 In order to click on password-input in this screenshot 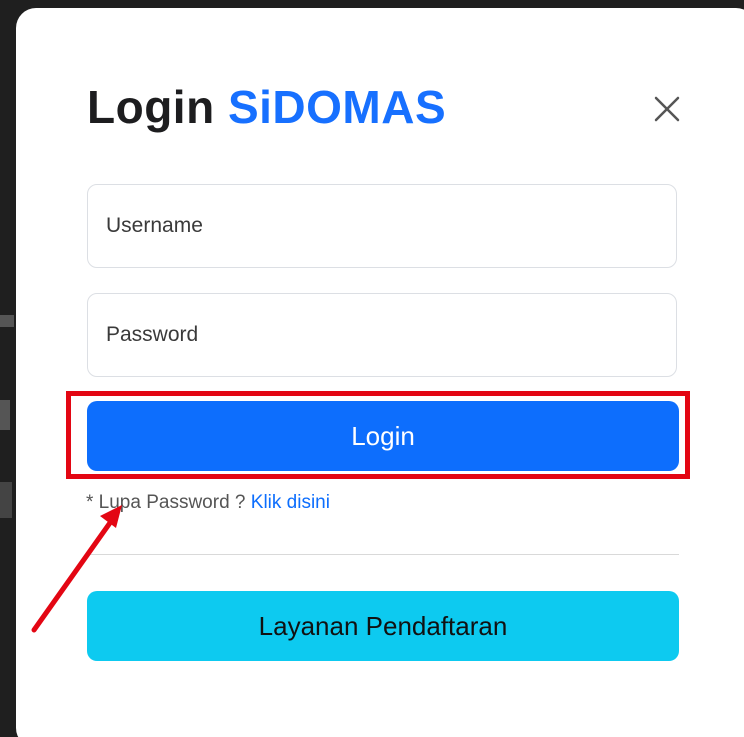, I will do `click(382, 335)`.